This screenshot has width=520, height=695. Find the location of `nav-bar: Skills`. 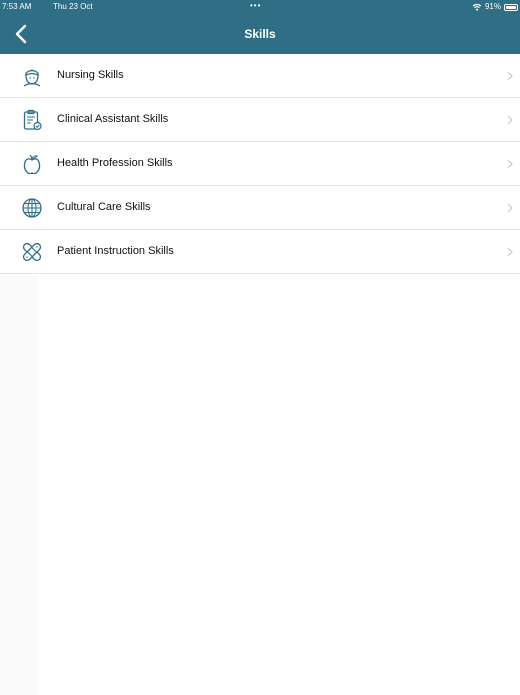

nav-bar: Skills is located at coordinates (260, 34).